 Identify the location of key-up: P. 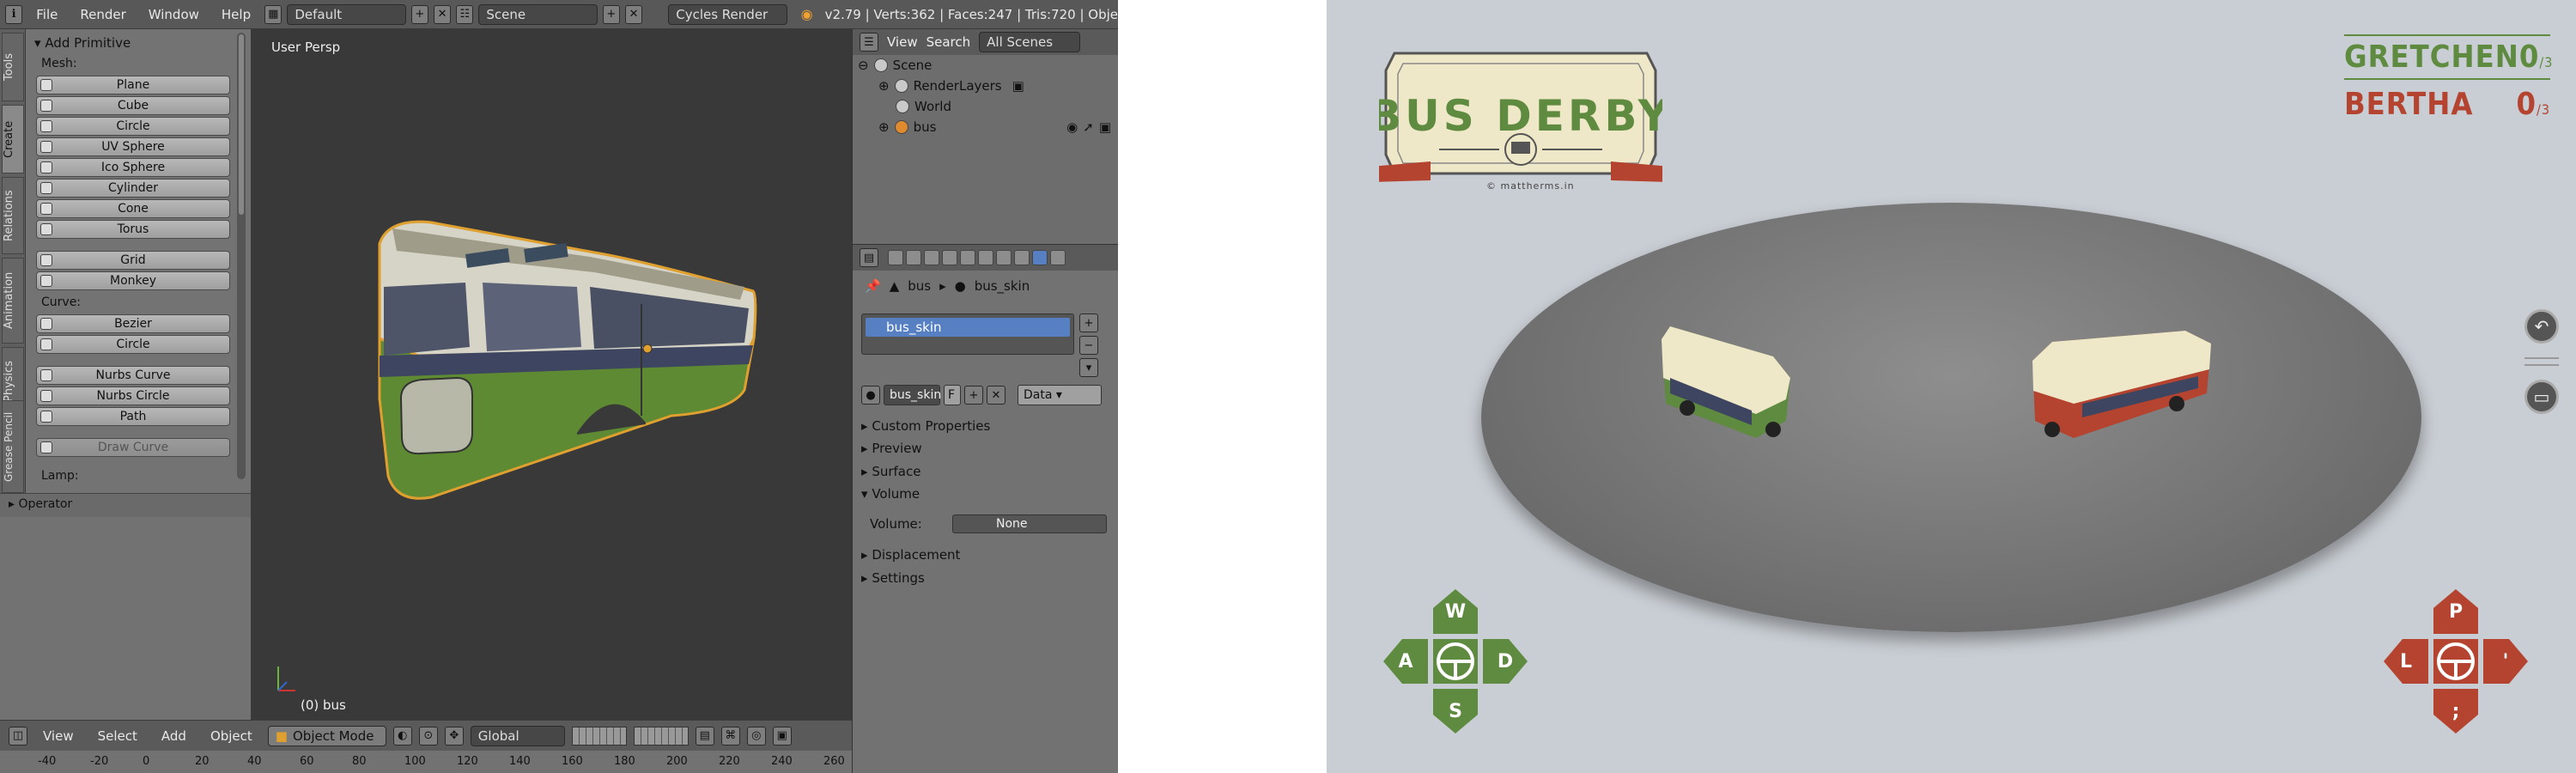
(2456, 611).